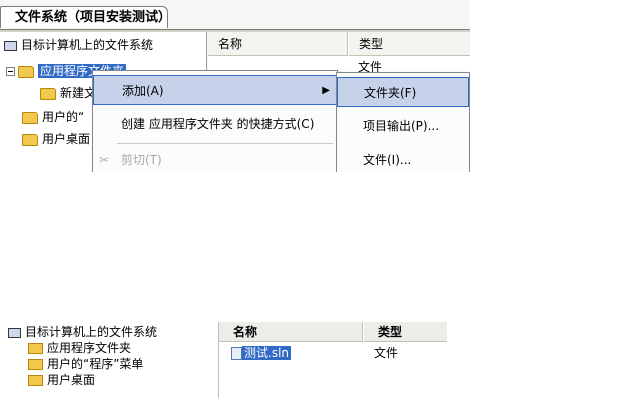 This screenshot has height=400, width=640. What do you see at coordinates (215, 158) in the screenshot?
I see `menu-item-cut: ✂ 剪切(T)` at bounding box center [215, 158].